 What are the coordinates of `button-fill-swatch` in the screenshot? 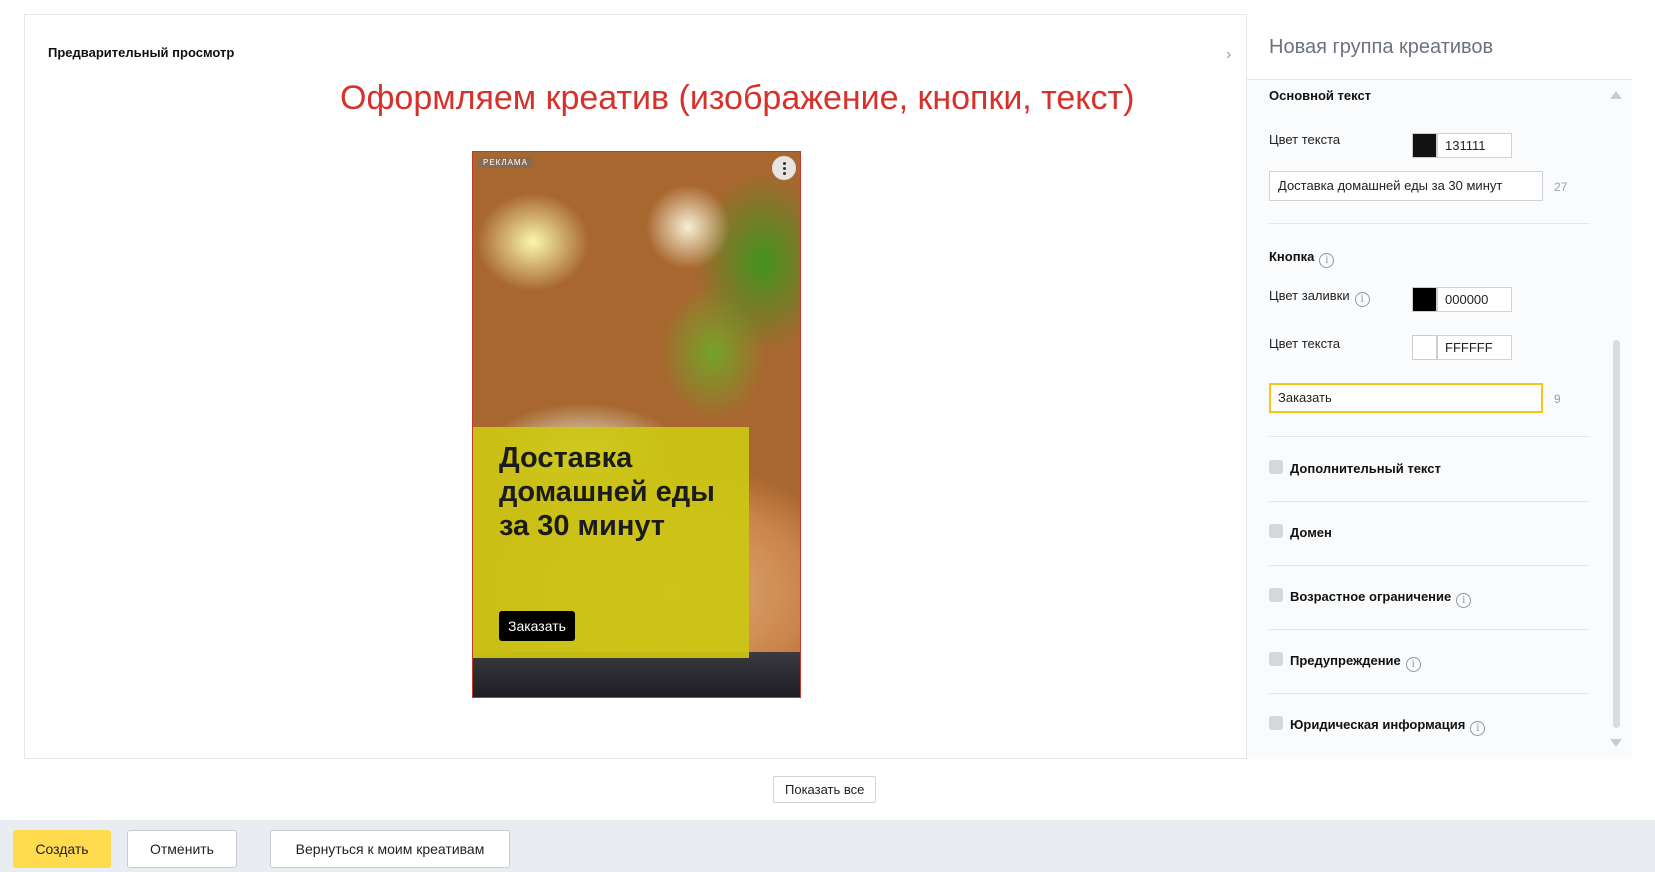 It's located at (1424, 299).